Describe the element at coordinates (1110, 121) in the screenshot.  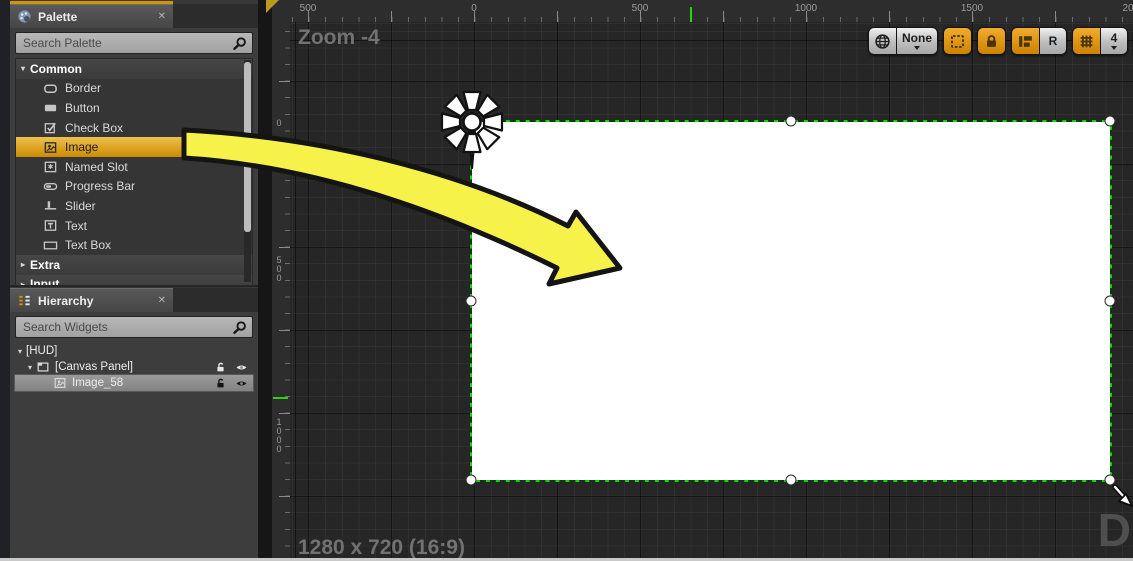
I see `resize-handle-top-right` at that location.